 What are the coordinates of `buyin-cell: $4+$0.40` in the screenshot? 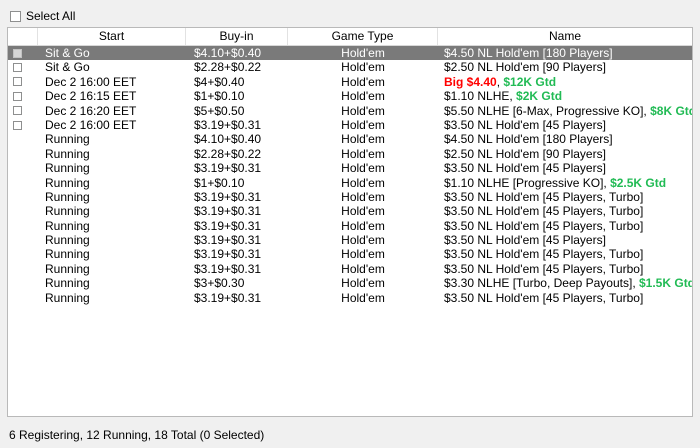 It's located at (219, 81).